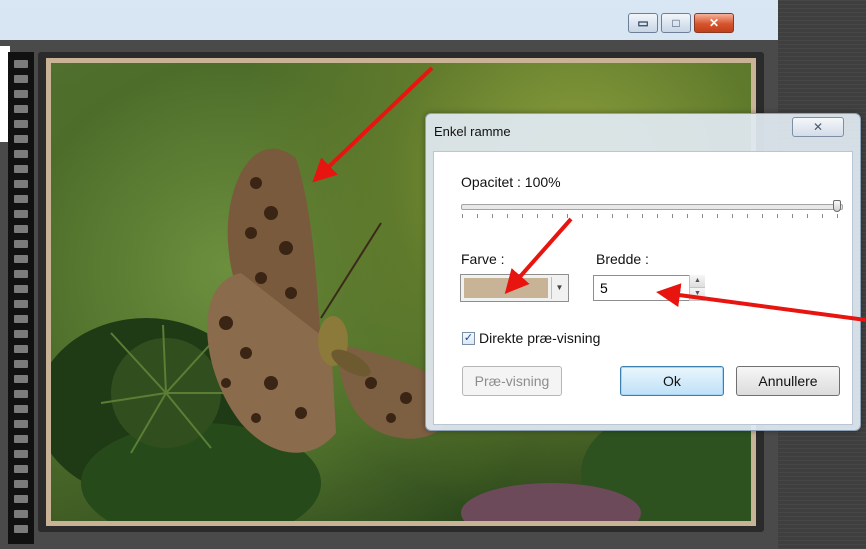  What do you see at coordinates (373, 124) in the screenshot?
I see `arrow-to-frame` at bounding box center [373, 124].